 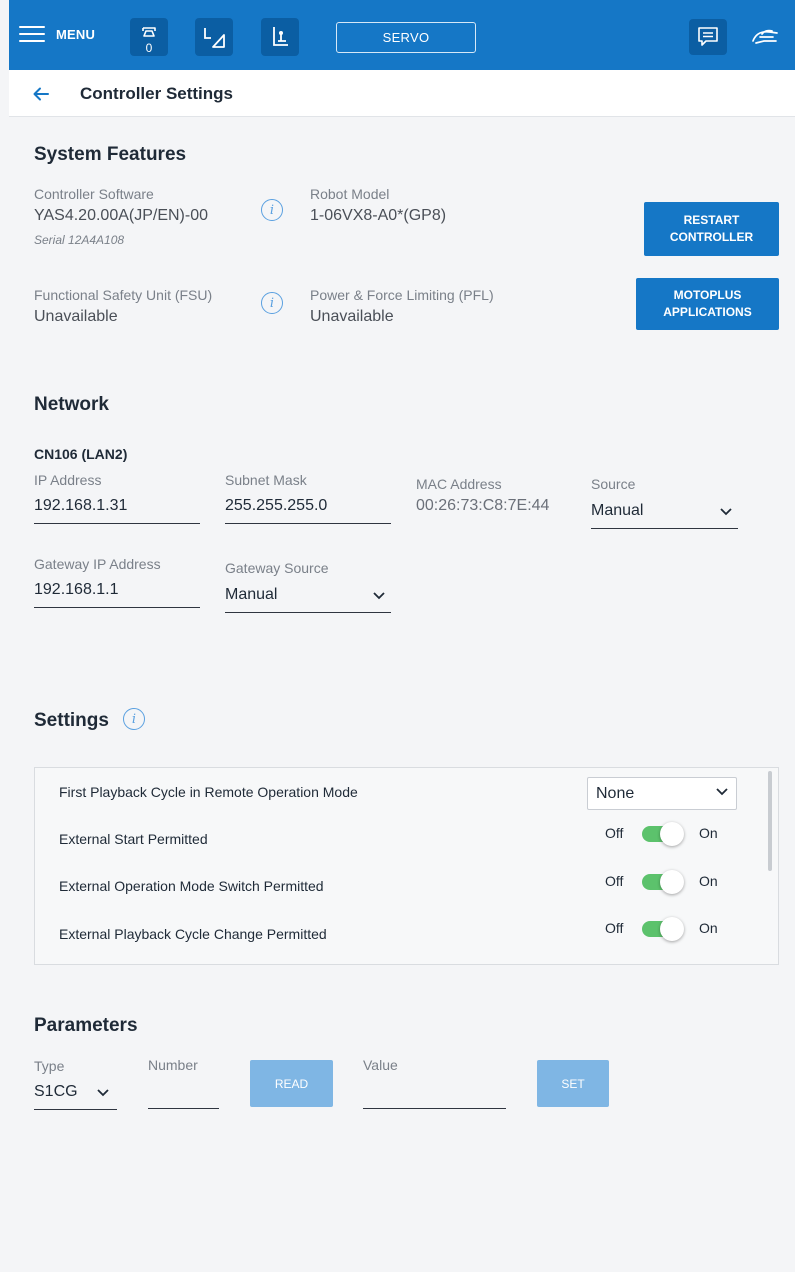 I want to click on source-select: Manual, so click(x=664, y=510).